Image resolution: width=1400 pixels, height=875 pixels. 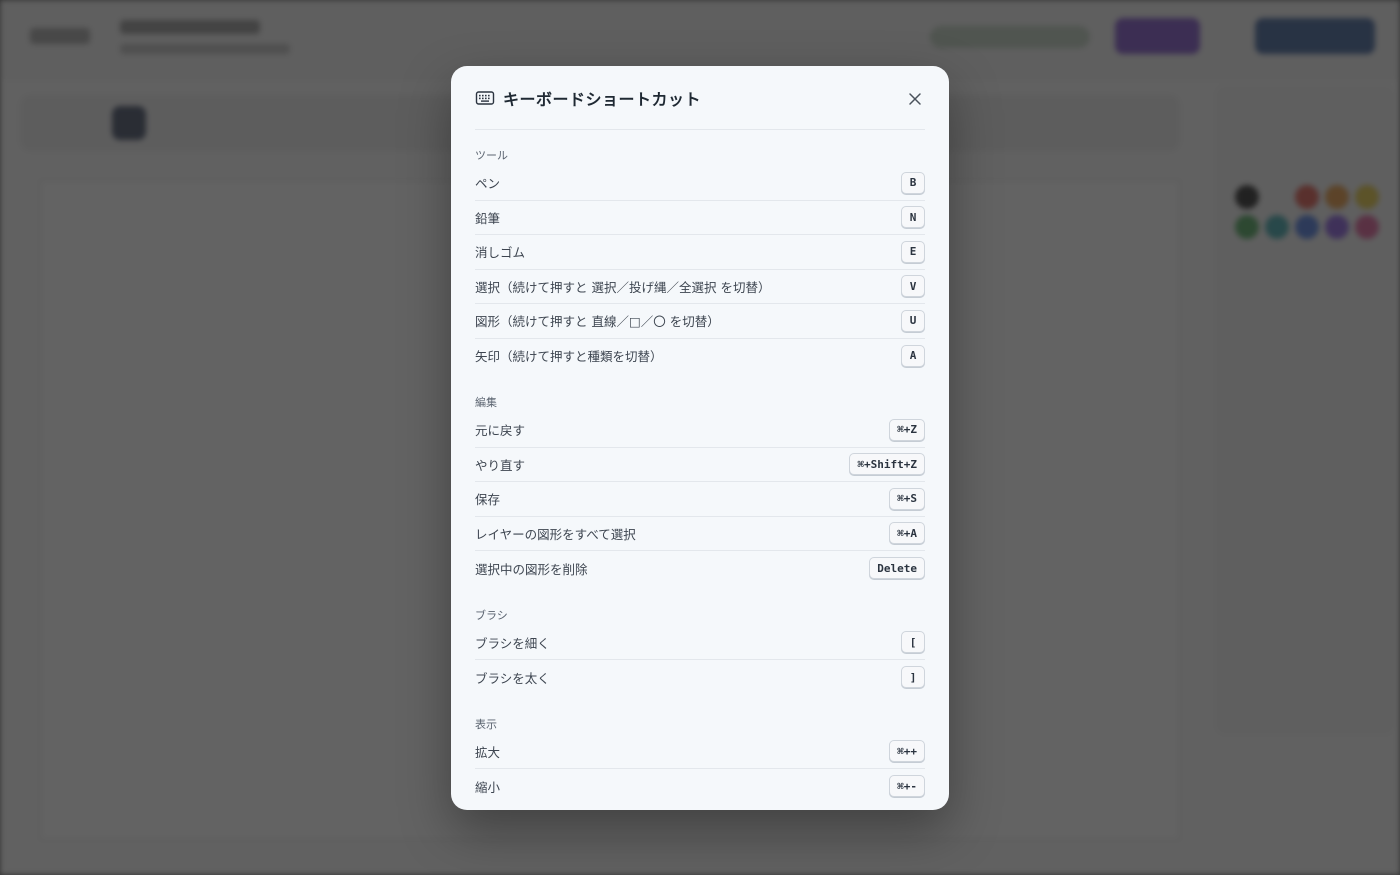 I want to click on shortcut-key: B, so click(x=913, y=182).